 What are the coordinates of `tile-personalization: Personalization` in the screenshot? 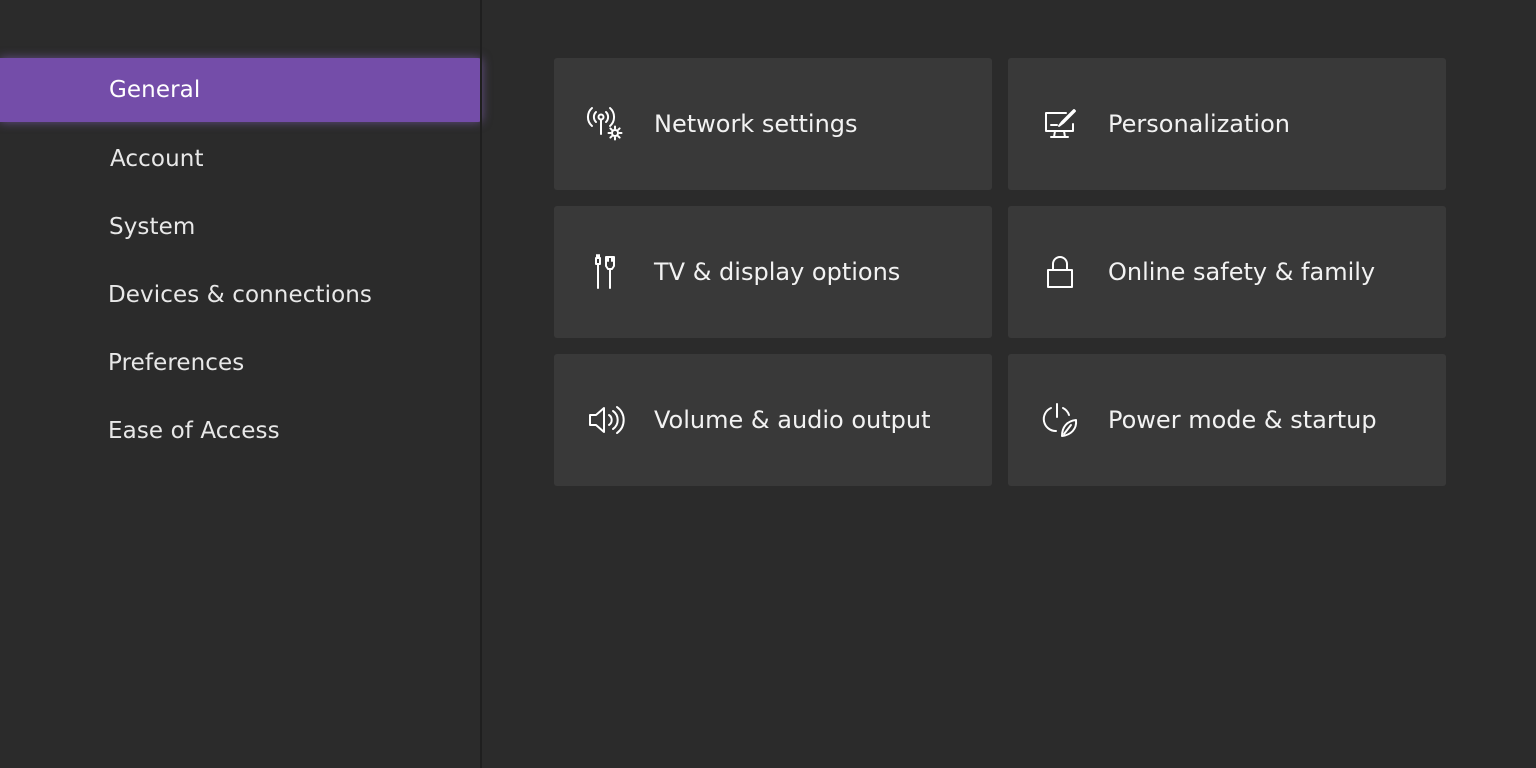 It's located at (1227, 124).